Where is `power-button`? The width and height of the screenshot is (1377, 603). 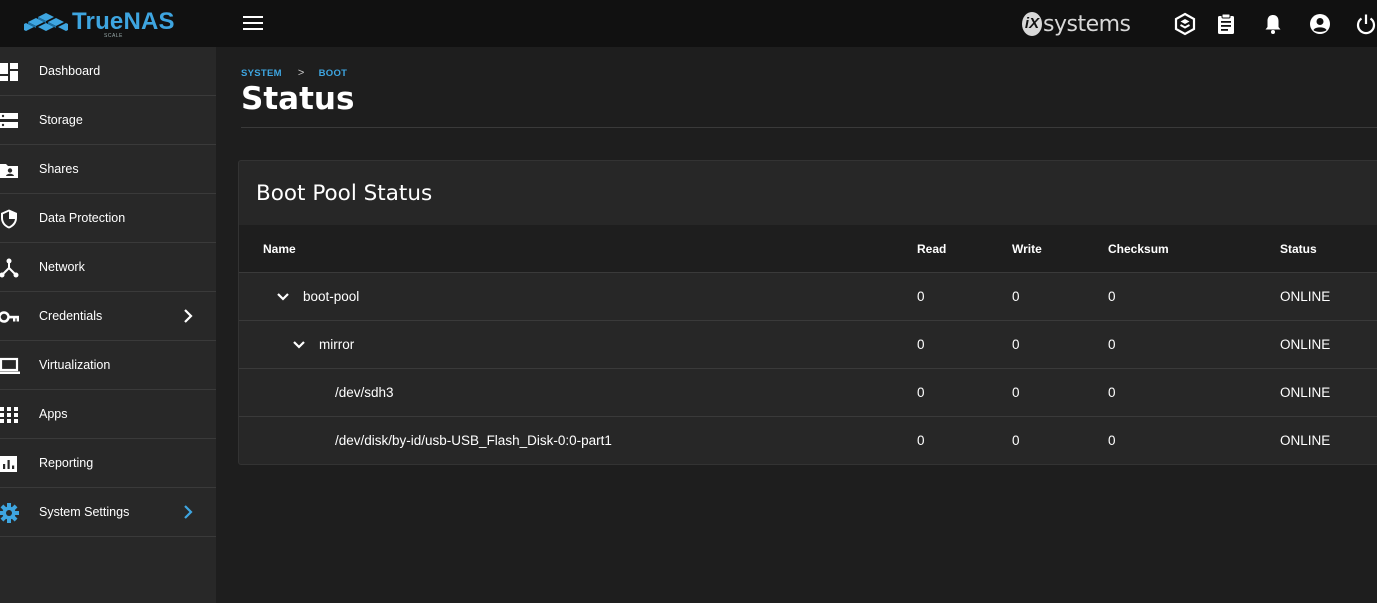
power-button is located at coordinates (1365, 24).